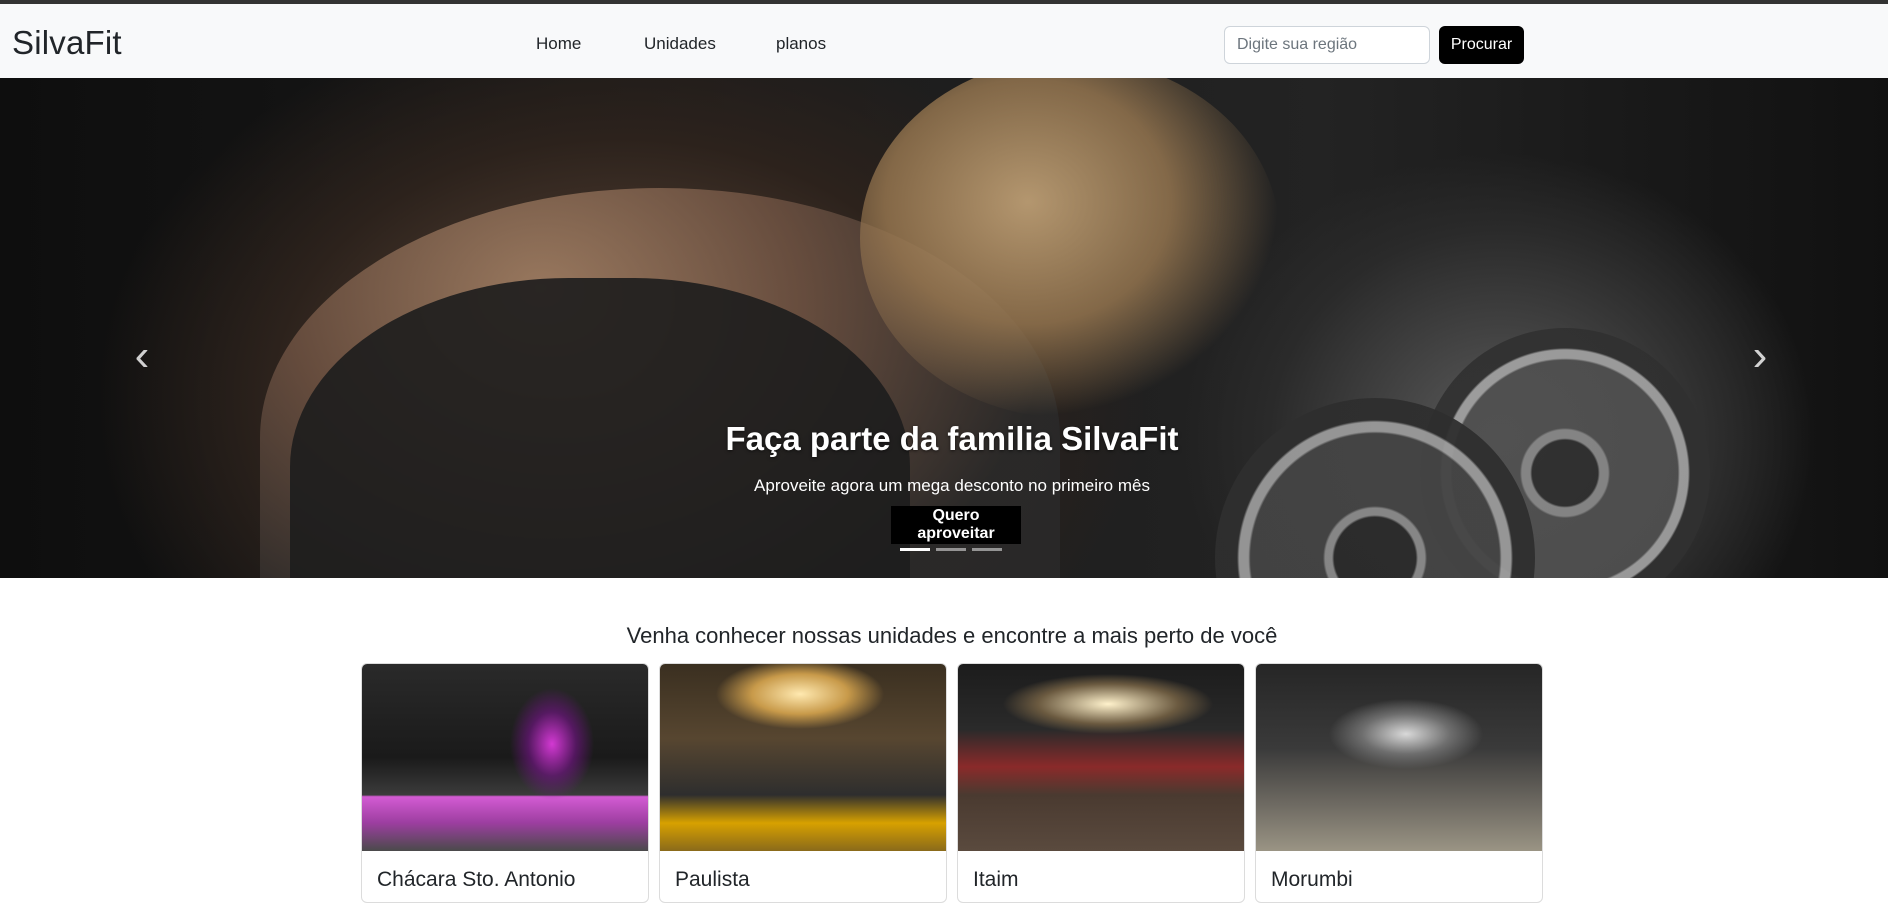 This screenshot has width=1888, height=903. What do you see at coordinates (476, 879) in the screenshot?
I see `unit-card-title: Chácara Sto. Antonio` at bounding box center [476, 879].